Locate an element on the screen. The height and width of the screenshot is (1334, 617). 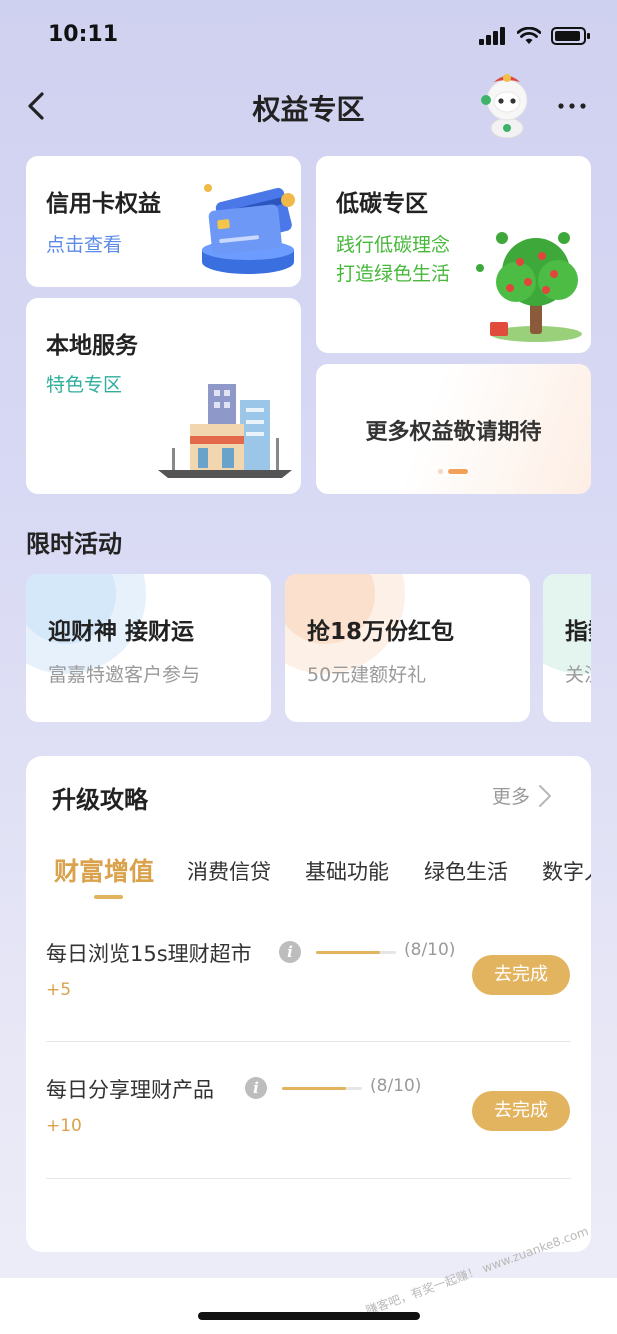
limited-activities-heading: 限时活动 is located at coordinates (74, 544).